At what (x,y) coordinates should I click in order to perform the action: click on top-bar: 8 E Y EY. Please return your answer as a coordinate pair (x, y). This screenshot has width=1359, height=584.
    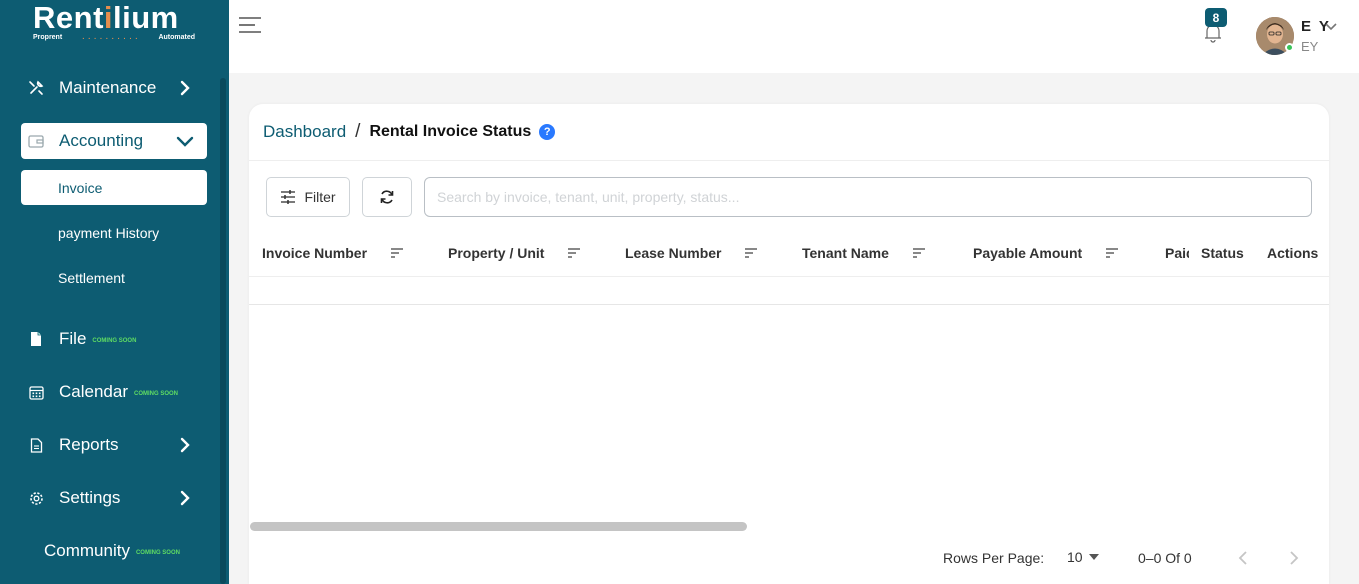
    Looking at the image, I should click on (794, 36).